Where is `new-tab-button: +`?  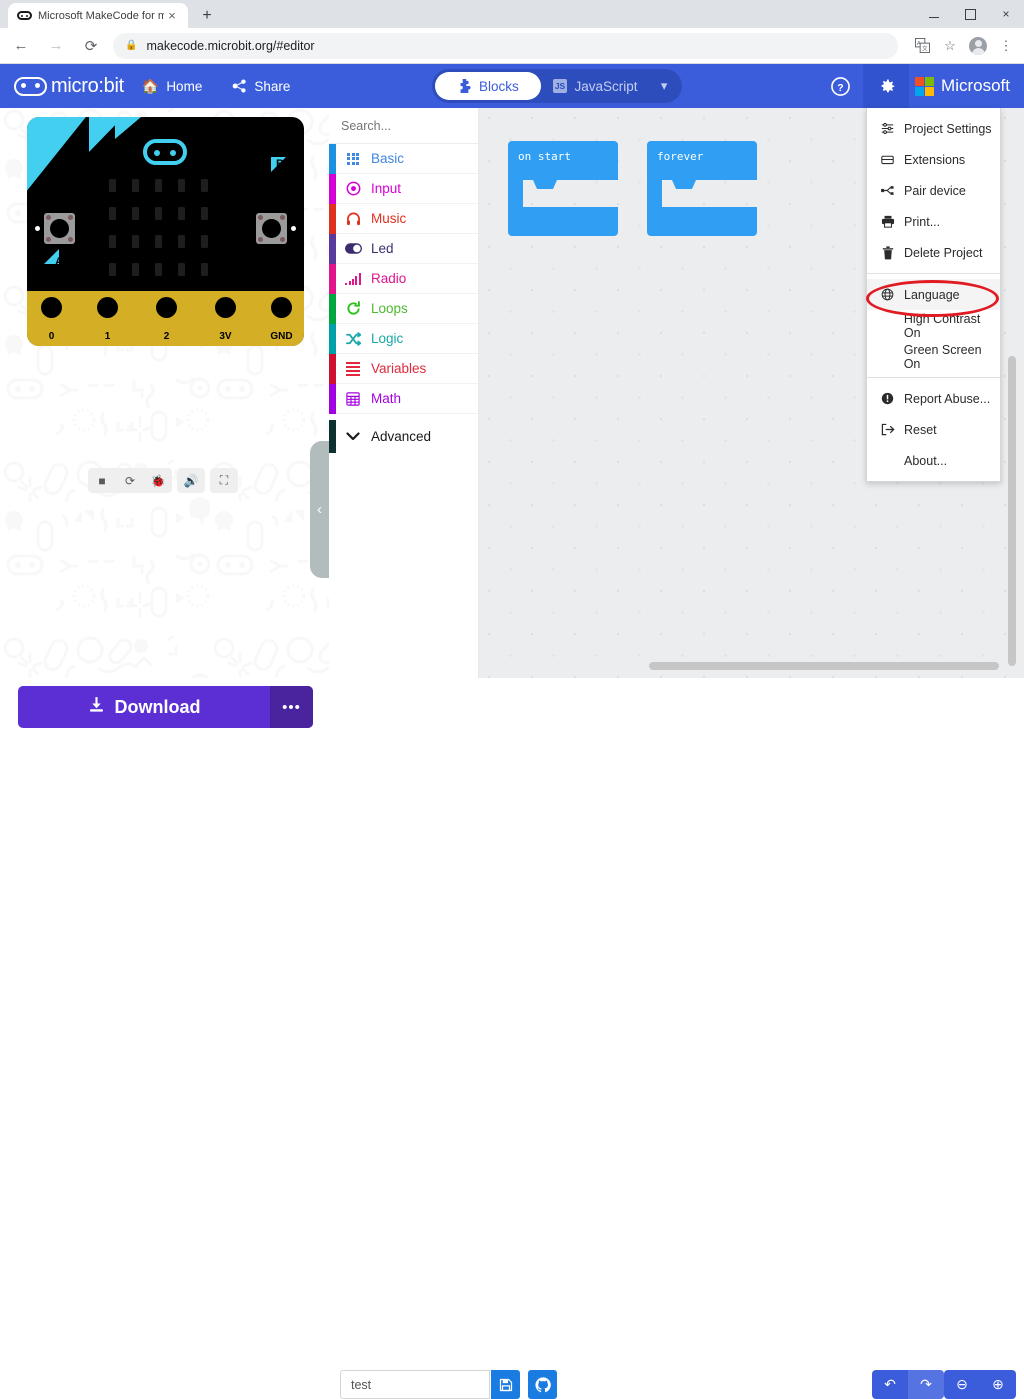
new-tab-button: + is located at coordinates (207, 16).